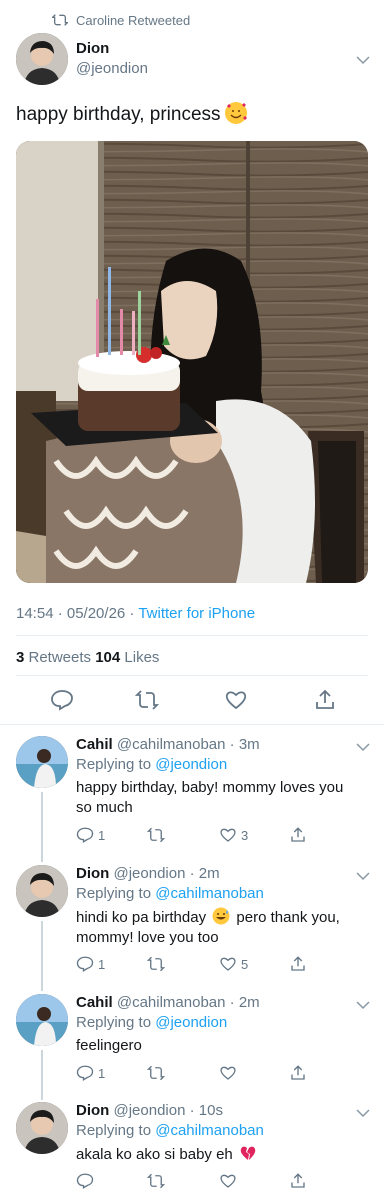 The image size is (384, 1200). What do you see at coordinates (192, 702) in the screenshot?
I see `tweet-actions` at bounding box center [192, 702].